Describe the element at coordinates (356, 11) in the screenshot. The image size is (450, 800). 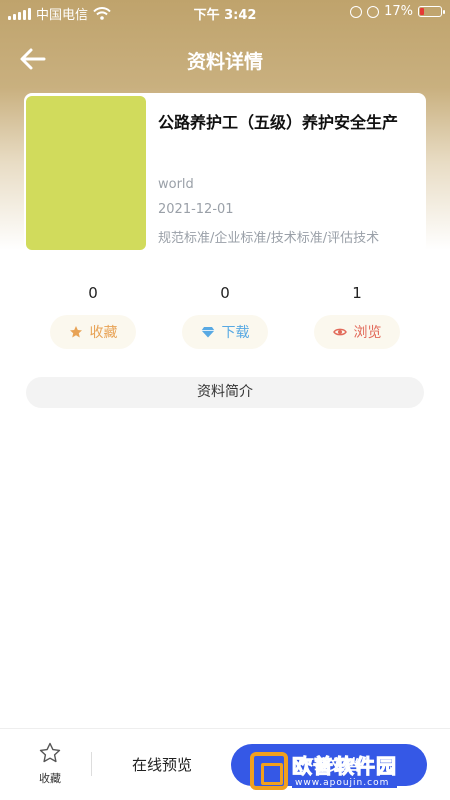
I see `rotation-lock-icon` at that location.